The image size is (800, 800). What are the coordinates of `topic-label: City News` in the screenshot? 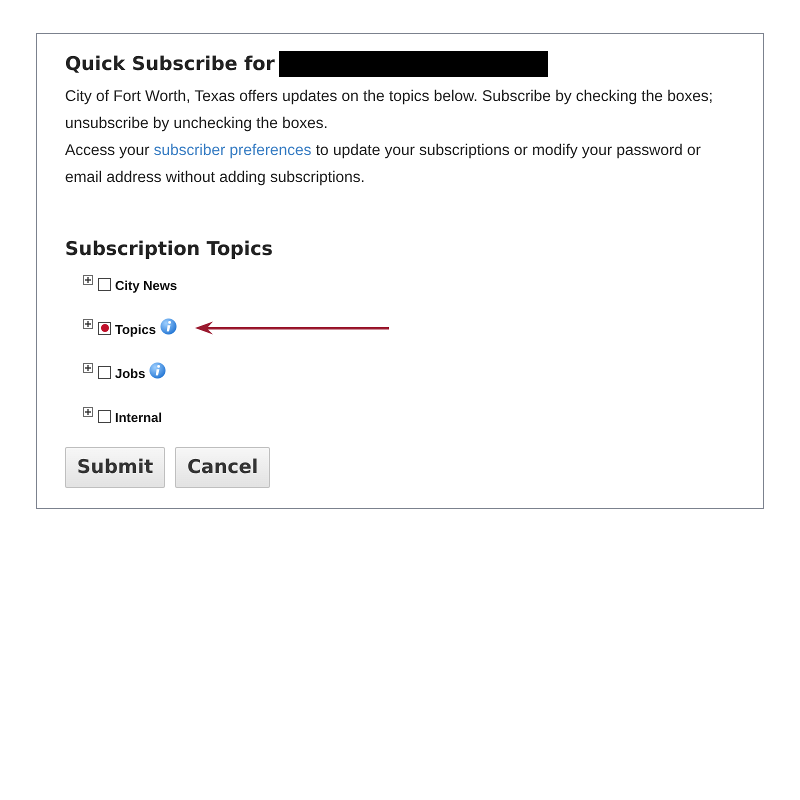 It's located at (146, 286).